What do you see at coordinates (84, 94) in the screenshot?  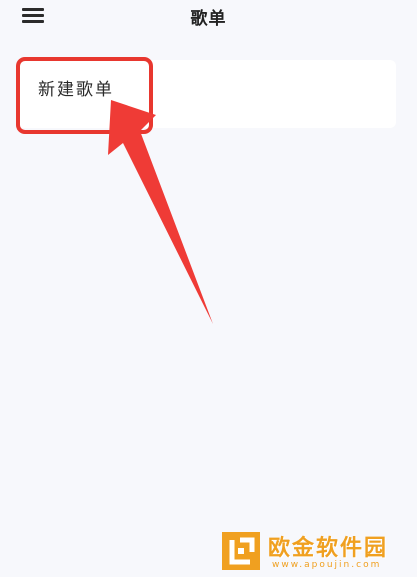 I see `new-playlist-button: 新建歌单` at bounding box center [84, 94].